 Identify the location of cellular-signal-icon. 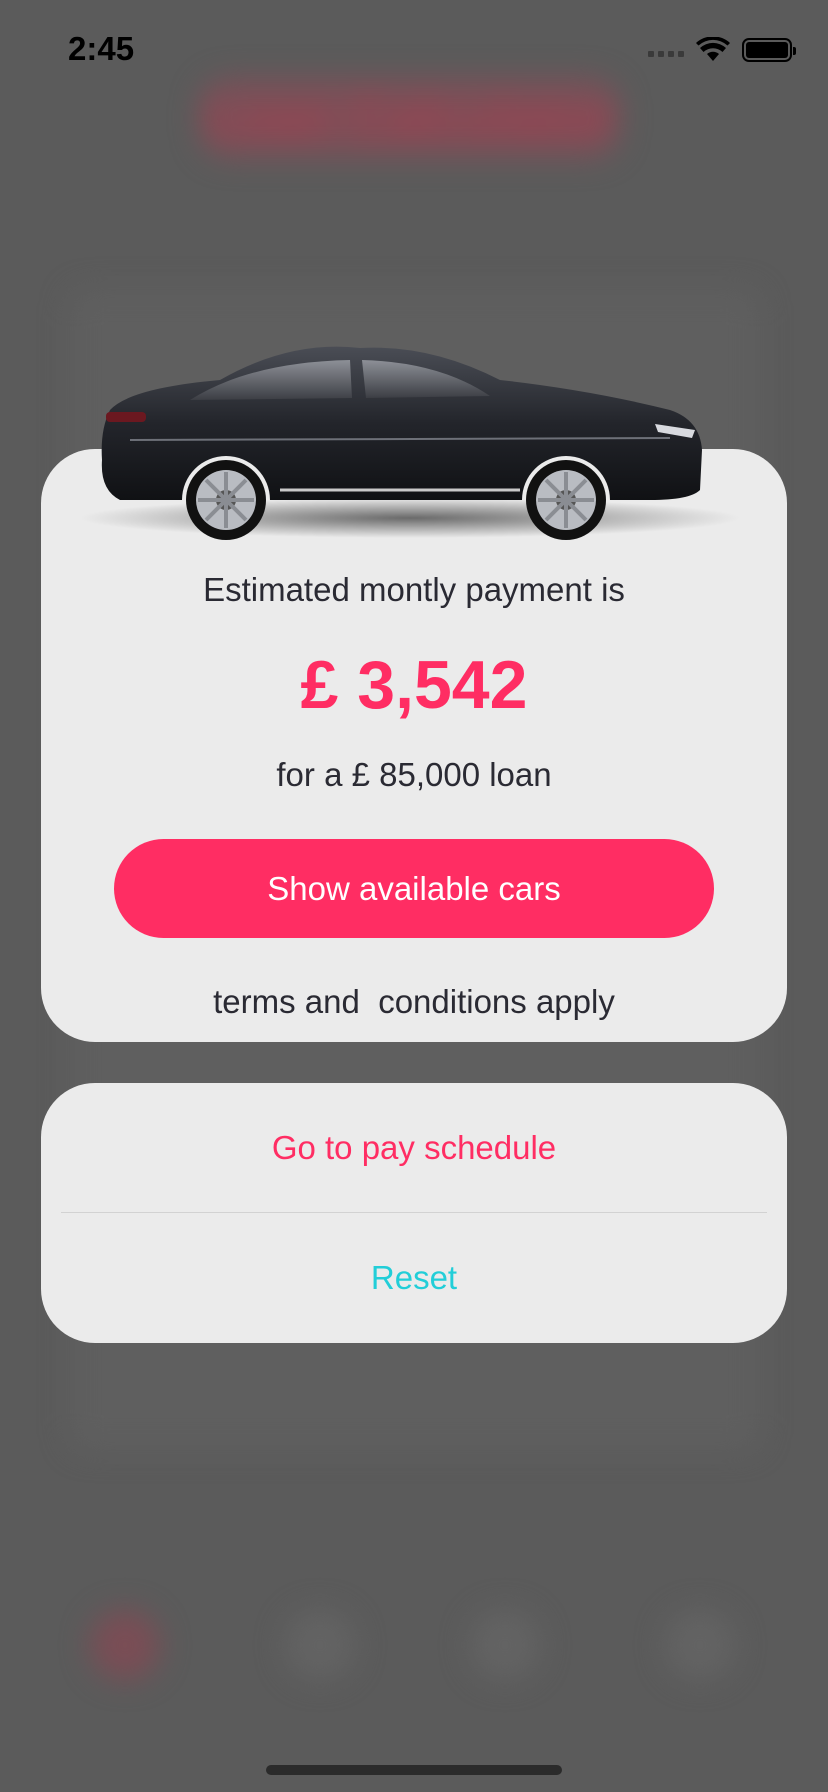
(666, 50).